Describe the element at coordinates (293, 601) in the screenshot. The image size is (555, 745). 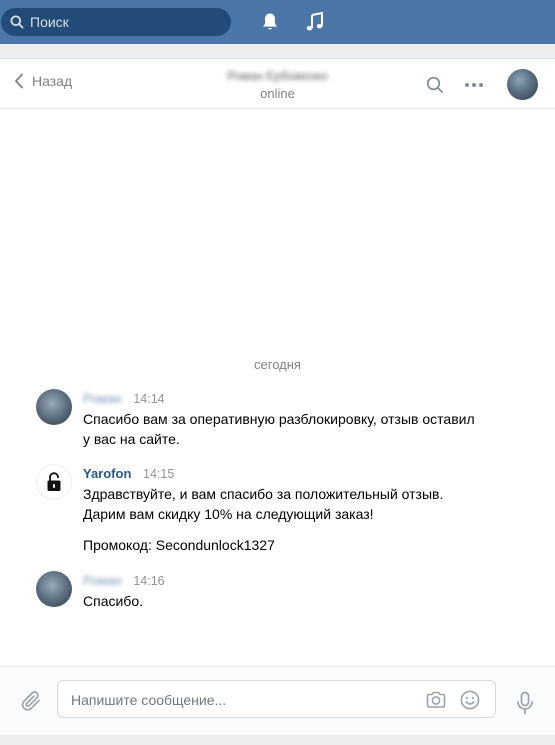
I see `message-text: Спасибо.` at that location.